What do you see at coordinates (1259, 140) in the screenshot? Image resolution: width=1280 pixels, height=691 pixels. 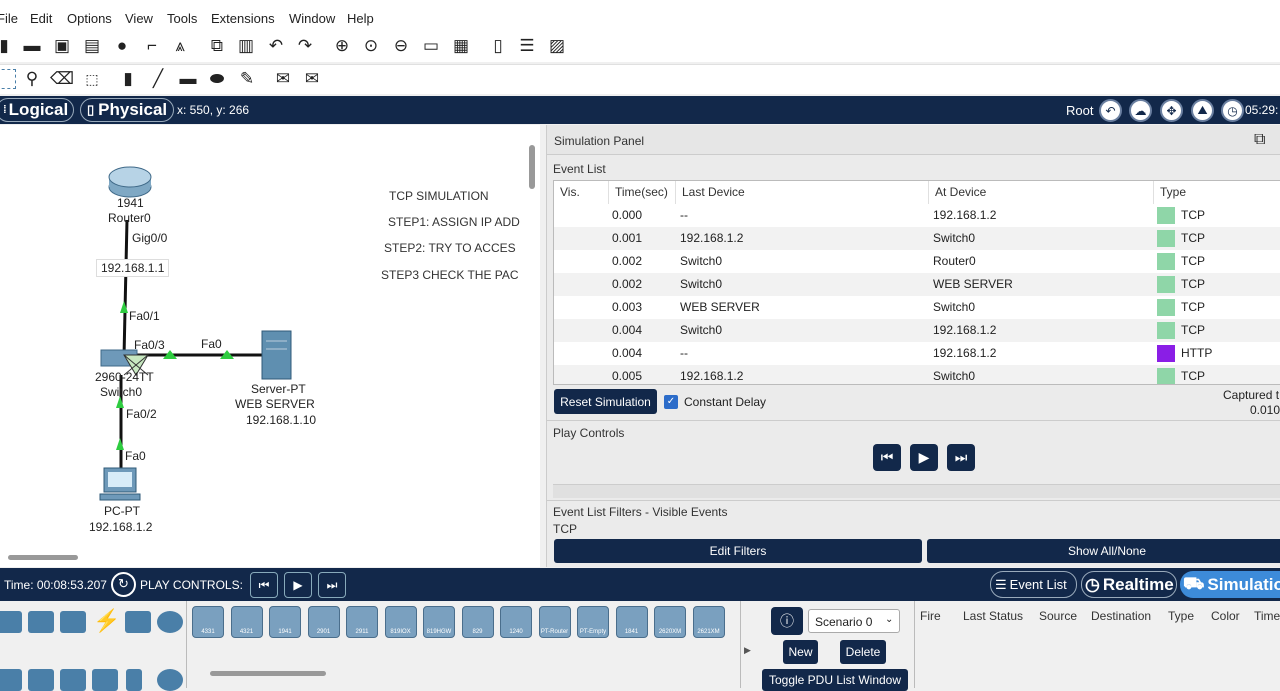 I see `undock-icon: ⧉` at bounding box center [1259, 140].